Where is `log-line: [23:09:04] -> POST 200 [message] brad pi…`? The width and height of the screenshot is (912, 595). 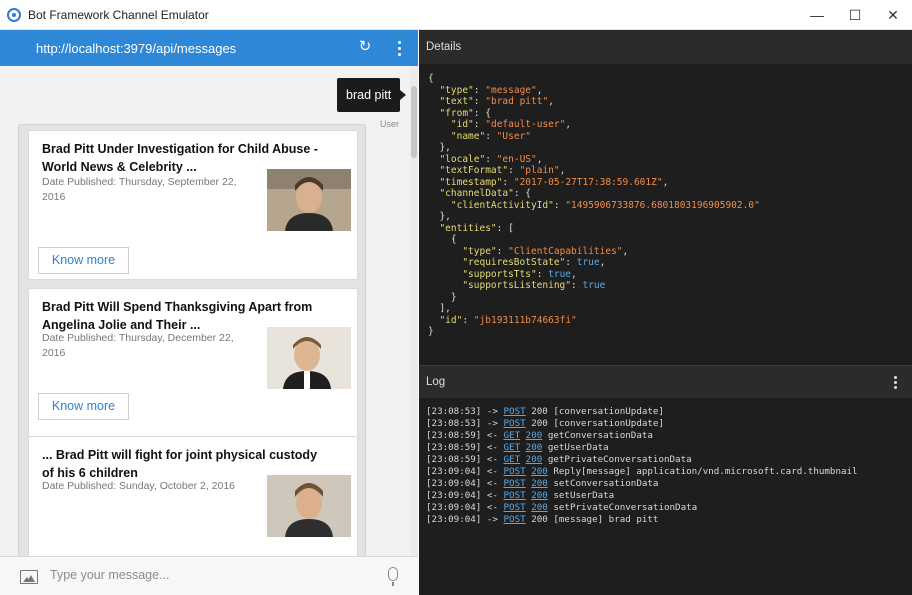 log-line: [23:09:04] -> POST 200 [message] brad pi… is located at coordinates (667, 520).